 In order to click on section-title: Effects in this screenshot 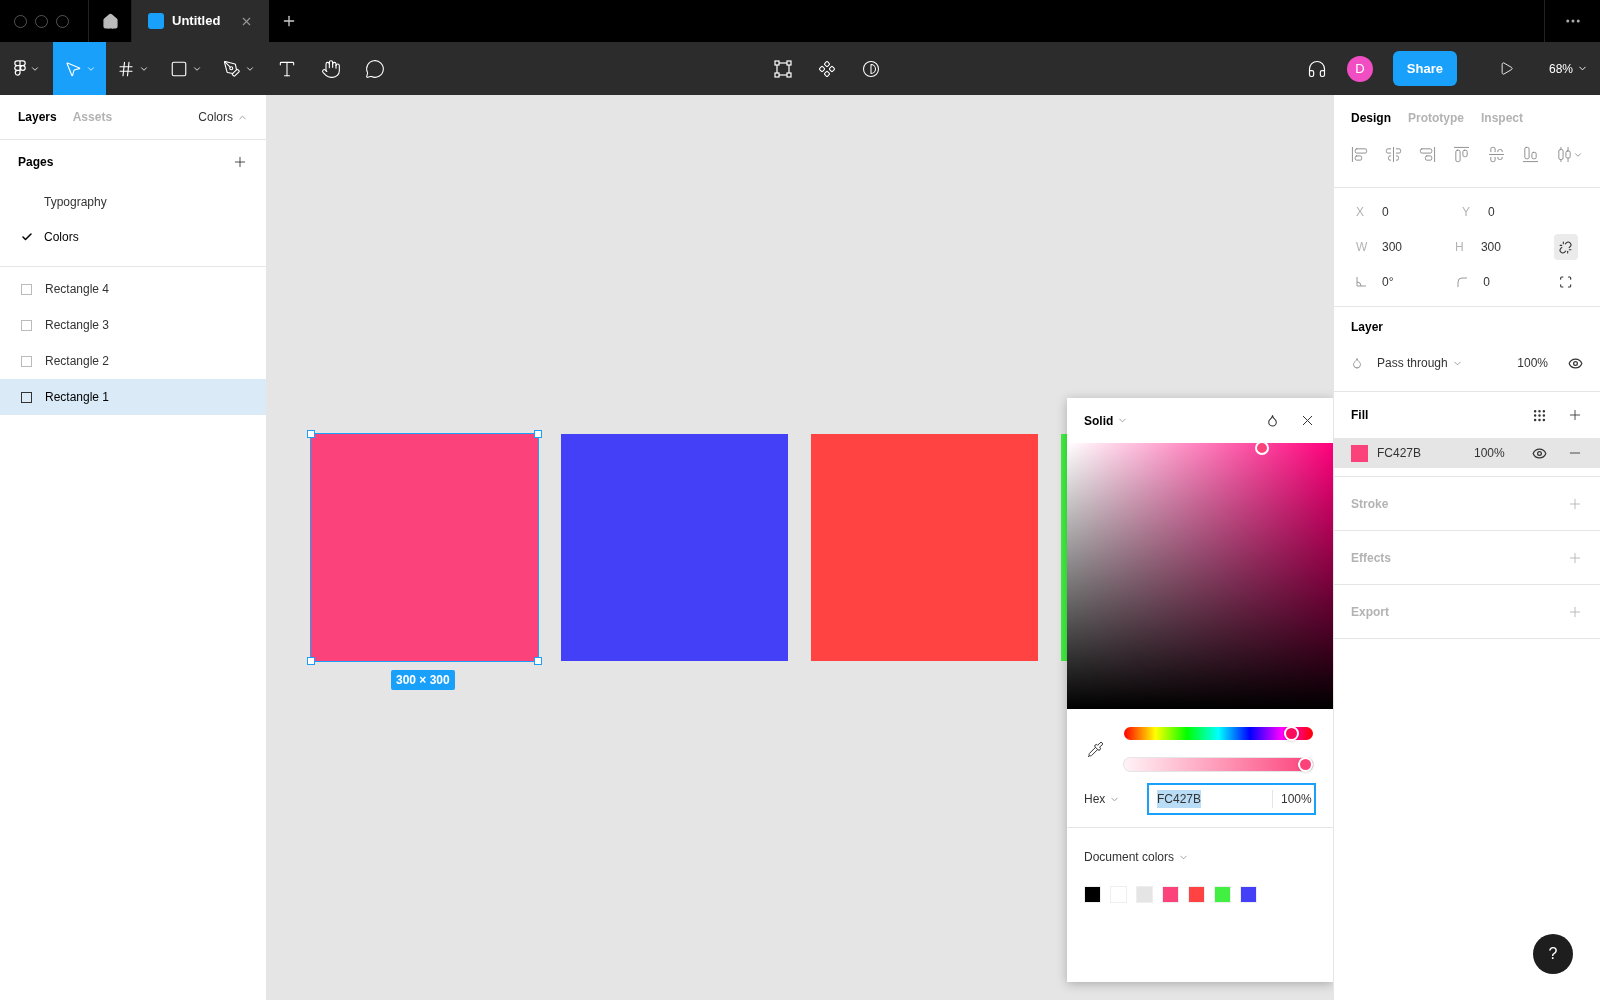, I will do `click(1371, 558)`.